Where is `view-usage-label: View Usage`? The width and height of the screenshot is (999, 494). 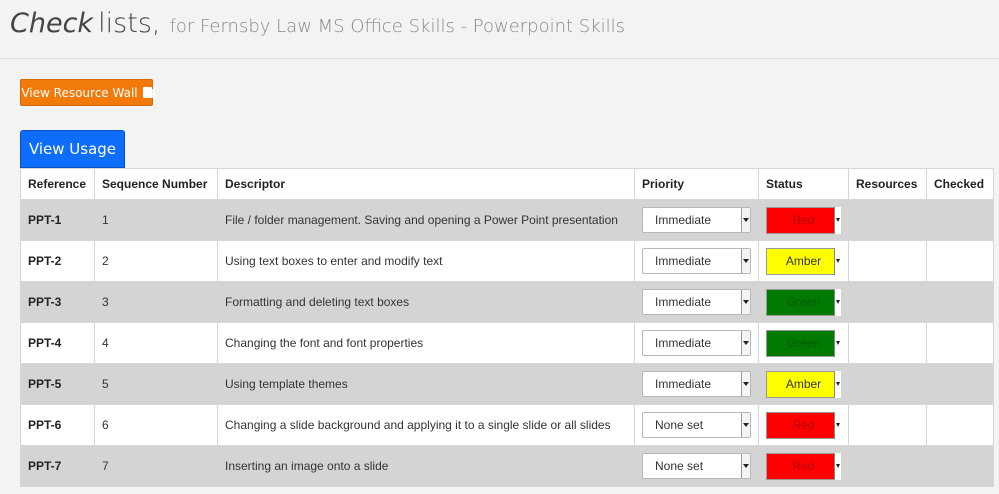 view-usage-label: View Usage is located at coordinates (72, 149).